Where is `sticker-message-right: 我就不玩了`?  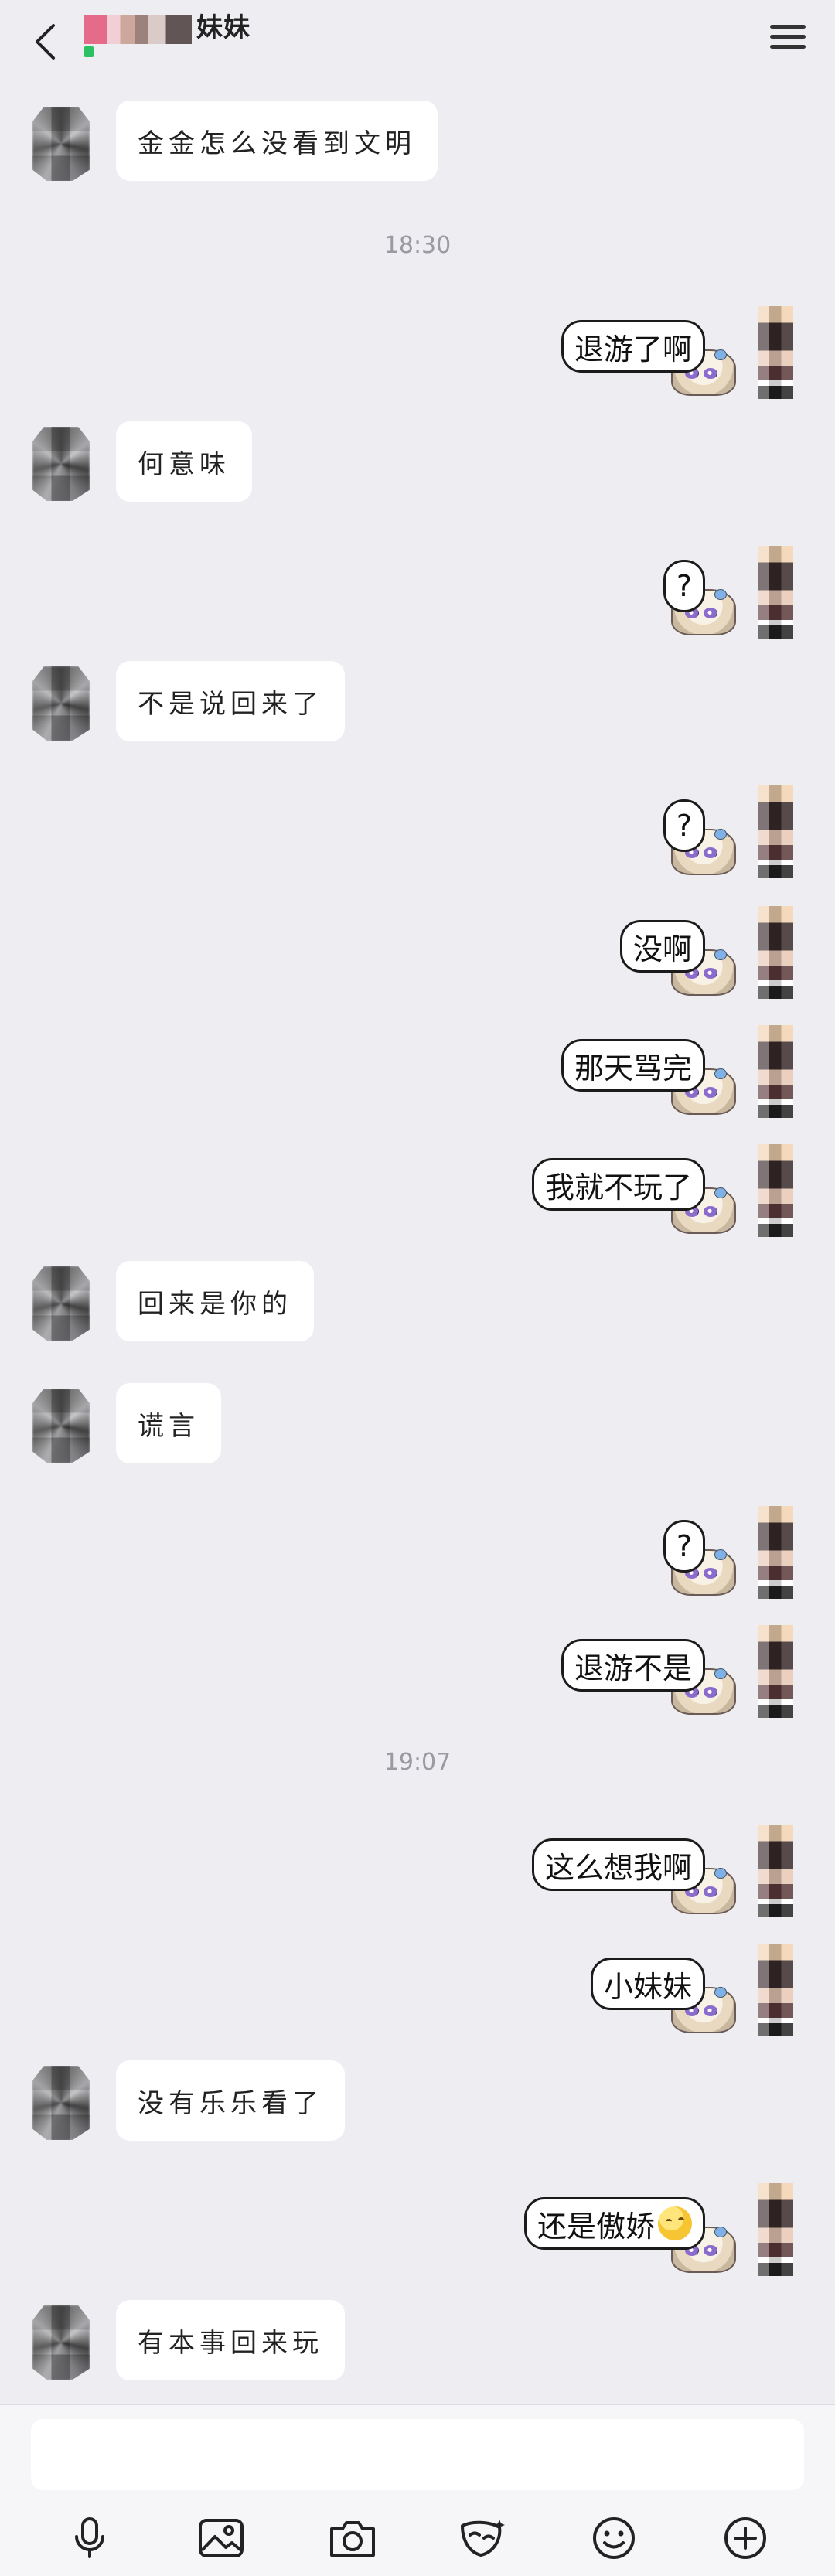
sticker-message-right: 我就不玩了 is located at coordinates (618, 1184).